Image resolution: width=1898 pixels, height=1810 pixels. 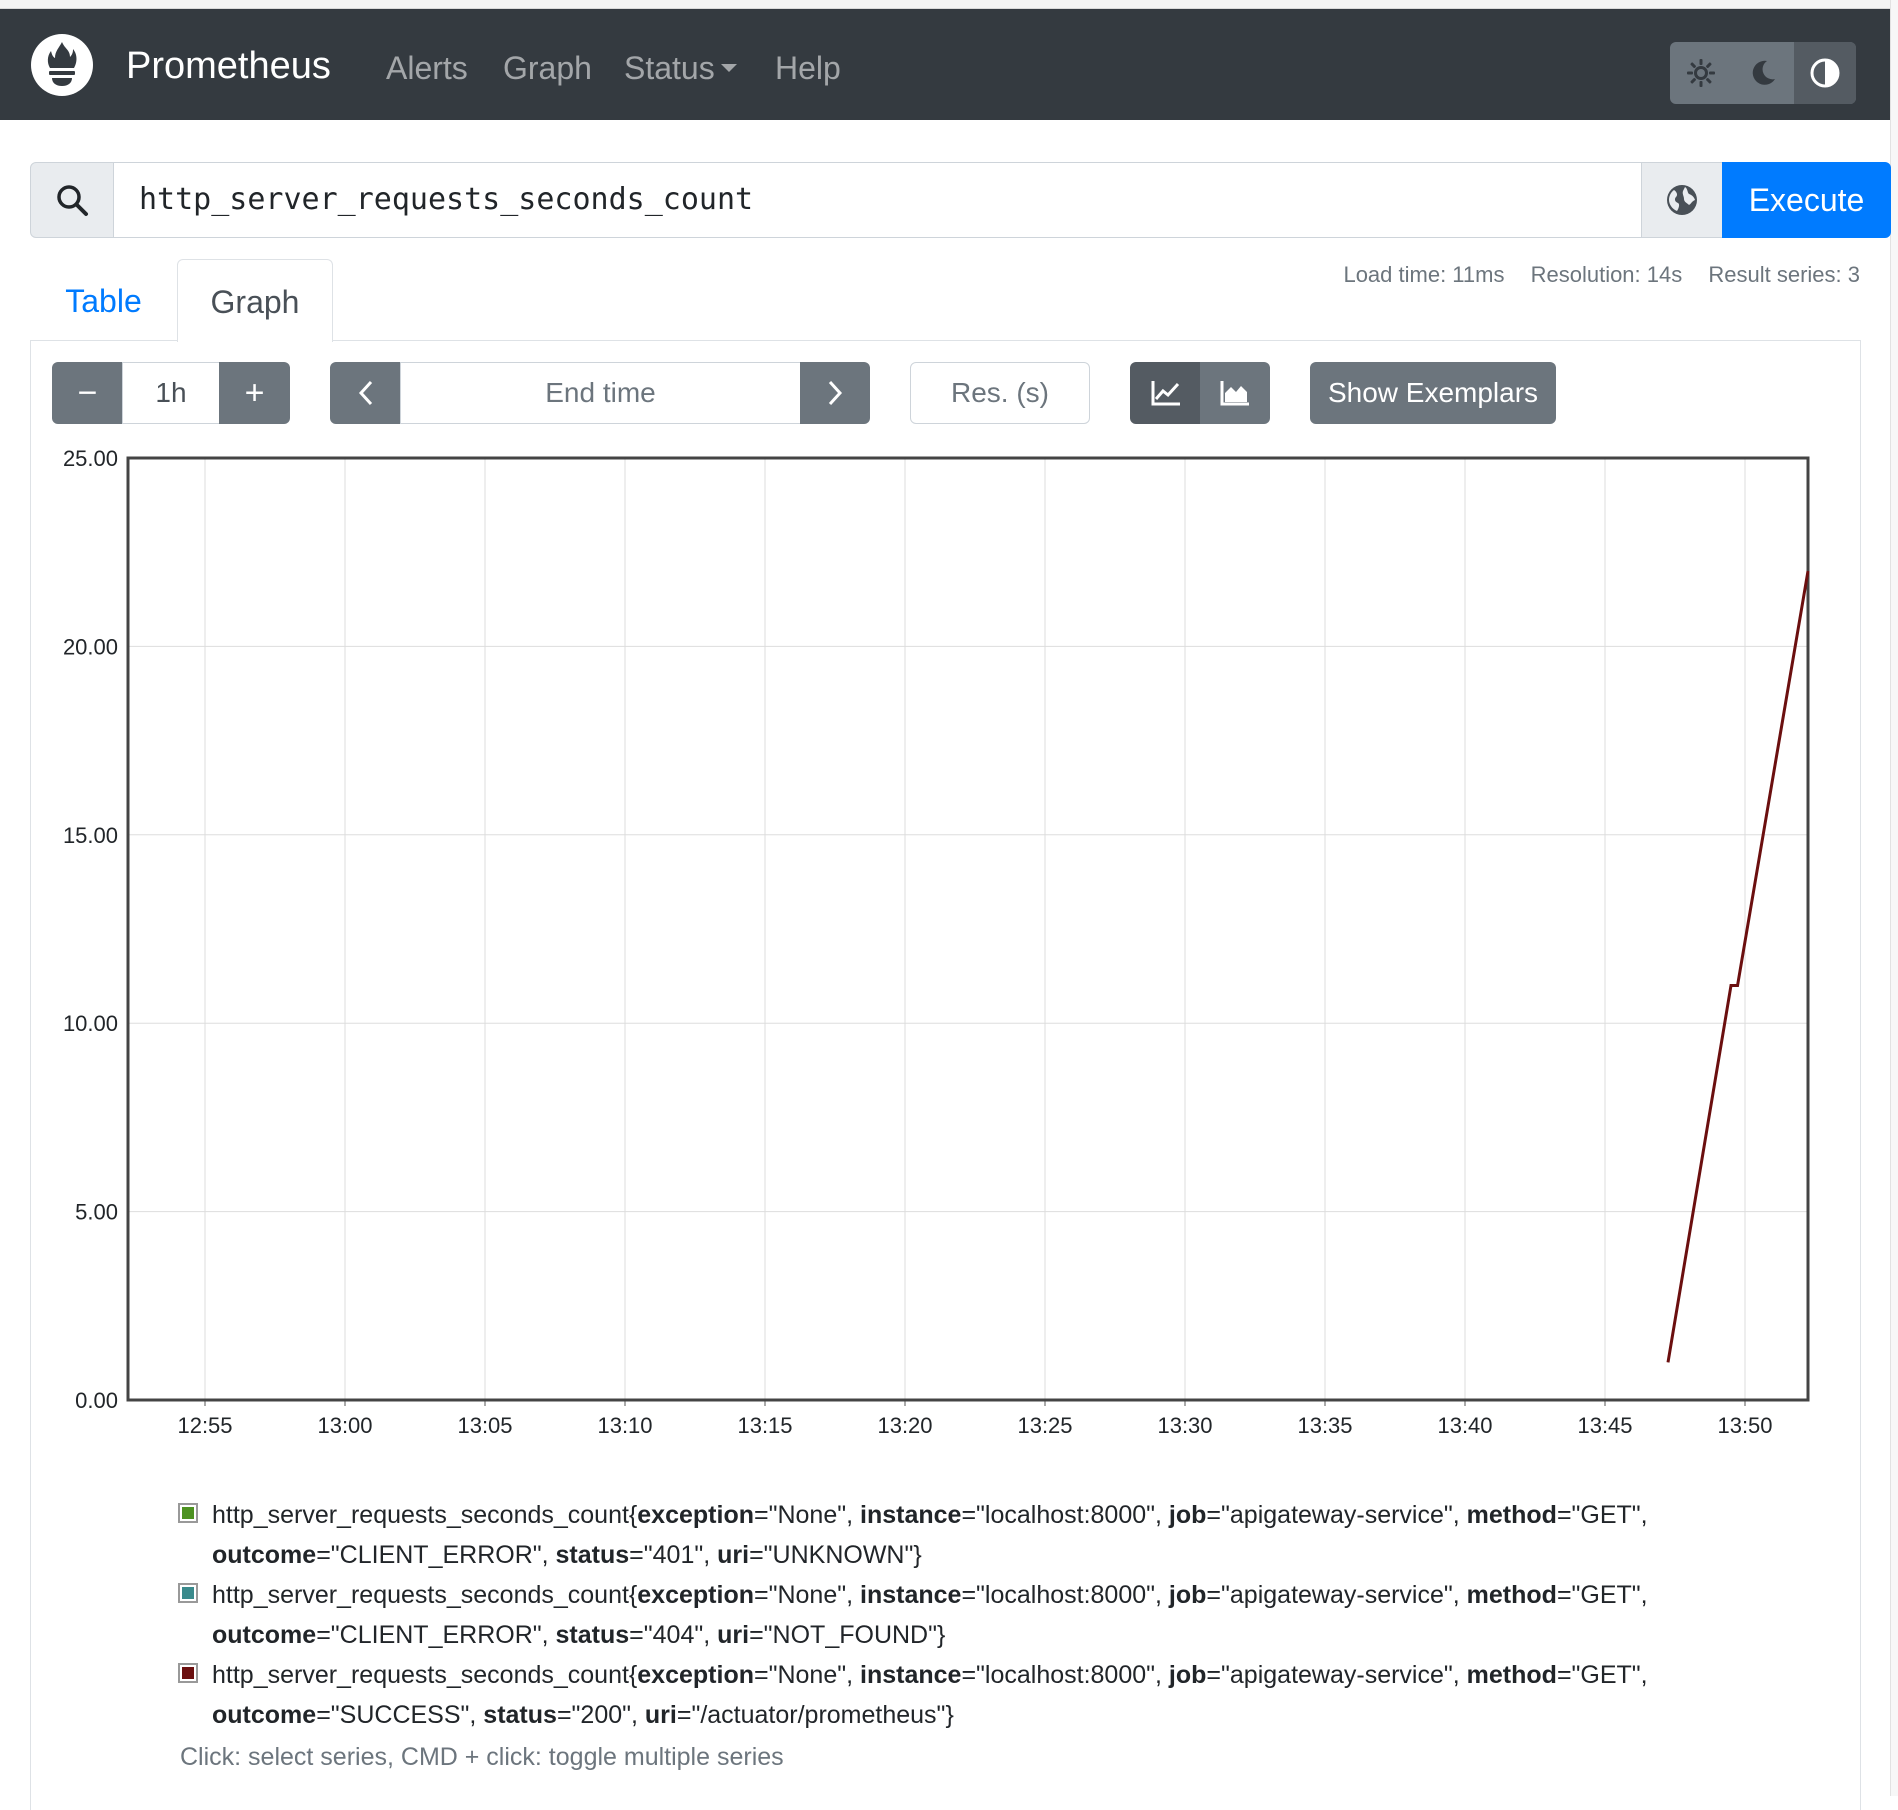 I want to click on x-tick-label: 13:50, so click(x=1744, y=1425).